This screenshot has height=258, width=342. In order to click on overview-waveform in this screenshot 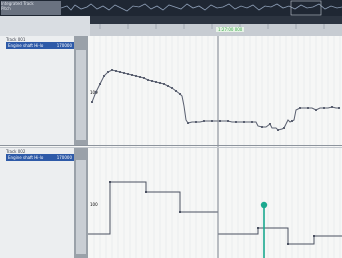, I will do `click(201, 8)`.